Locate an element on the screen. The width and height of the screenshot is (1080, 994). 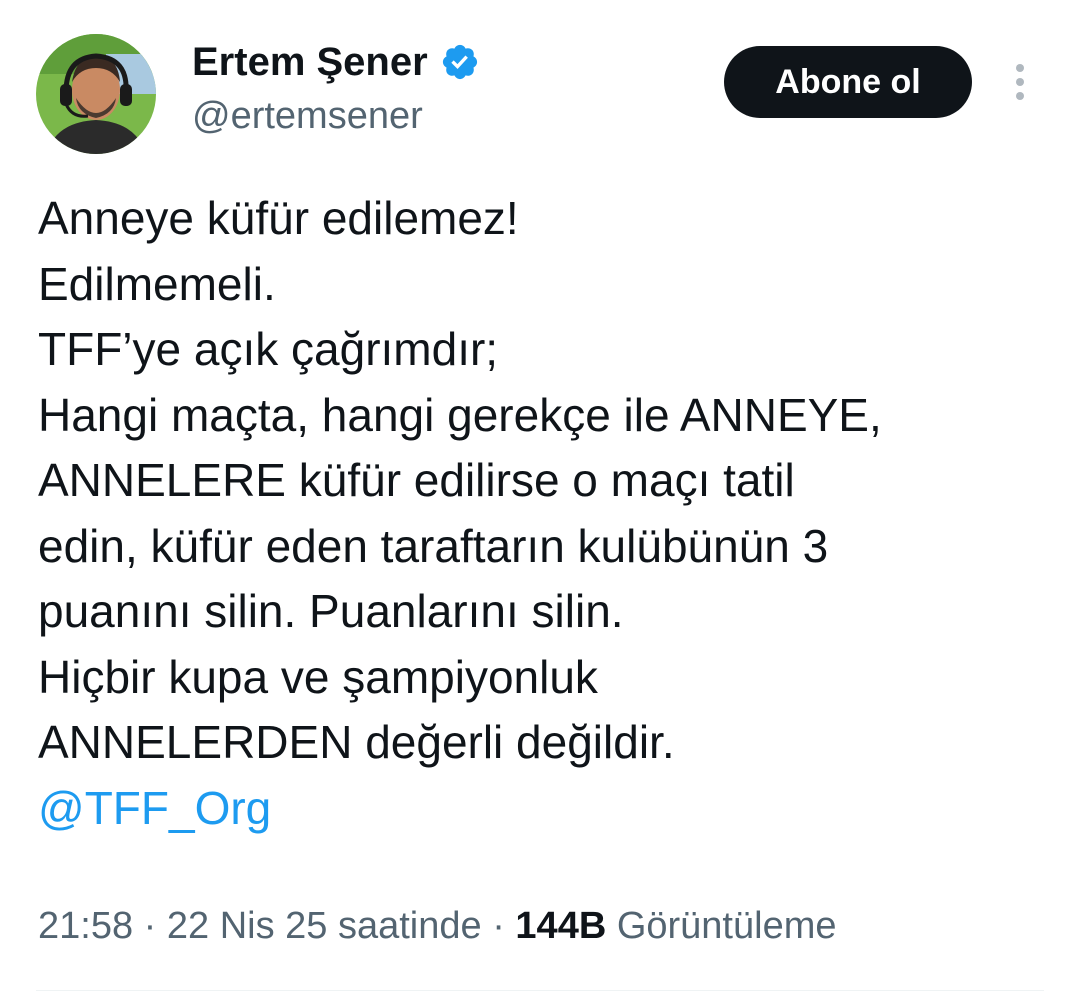
tweet-line: Anneye küfür edilemez! is located at coordinates (278, 218).